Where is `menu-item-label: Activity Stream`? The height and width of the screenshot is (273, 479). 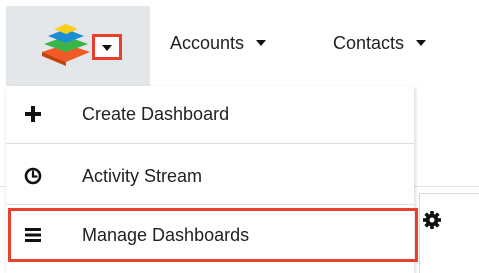
menu-item-label: Activity Stream is located at coordinates (142, 176).